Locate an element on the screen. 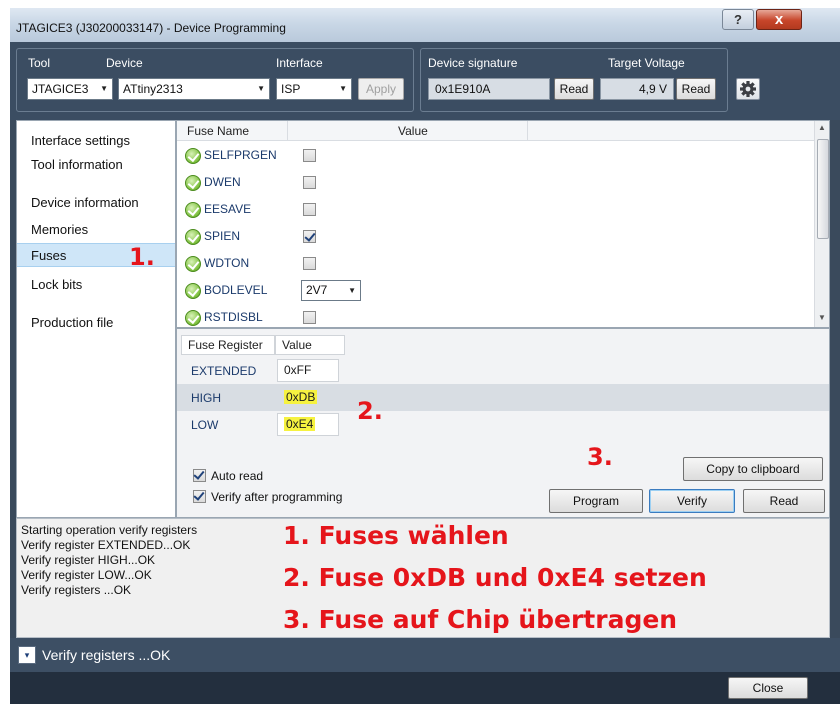  read-signature-button: Read is located at coordinates (574, 89).